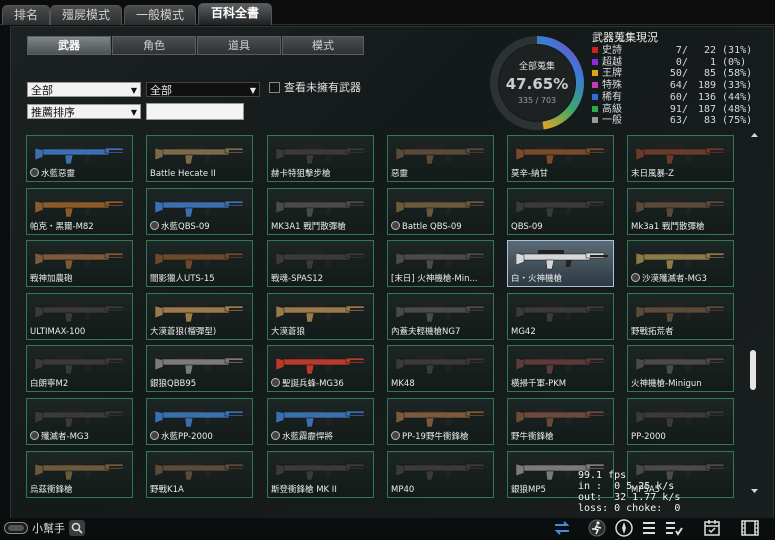  What do you see at coordinates (77, 528) in the screenshot?
I see `search-icon` at bounding box center [77, 528].